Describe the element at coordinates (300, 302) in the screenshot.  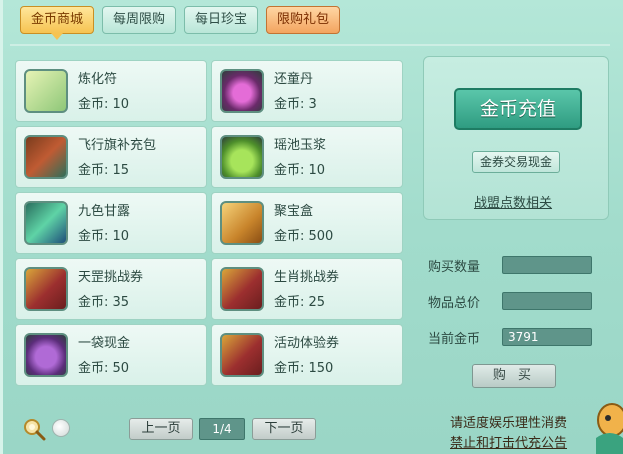
I see `item-price: 金币: 25` at that location.